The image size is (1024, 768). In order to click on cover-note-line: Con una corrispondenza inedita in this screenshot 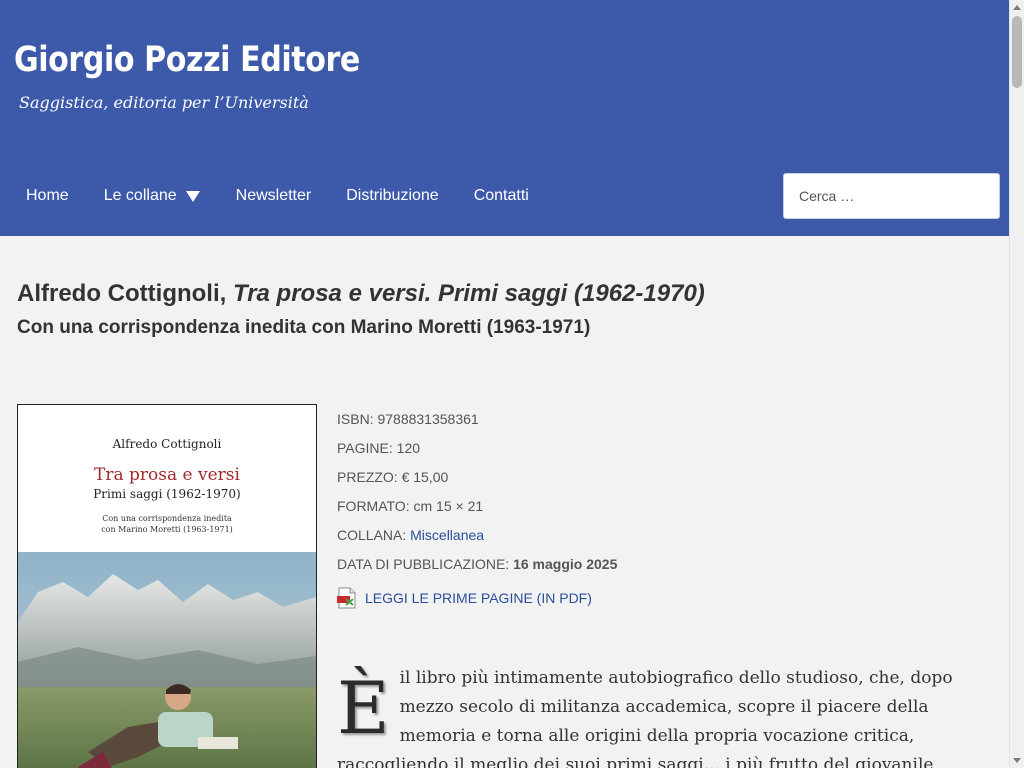, I will do `click(167, 518)`.